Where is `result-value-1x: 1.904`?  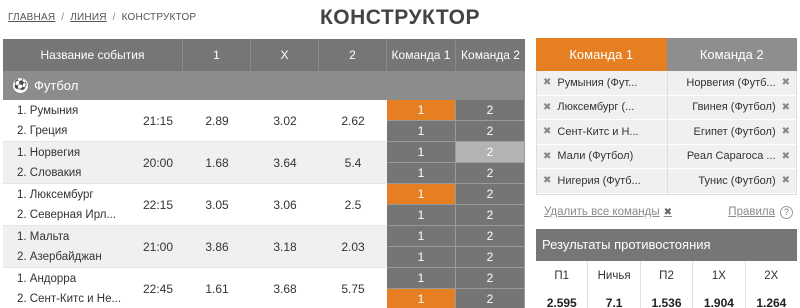
result-value-1x: 1.904 is located at coordinates (719, 299).